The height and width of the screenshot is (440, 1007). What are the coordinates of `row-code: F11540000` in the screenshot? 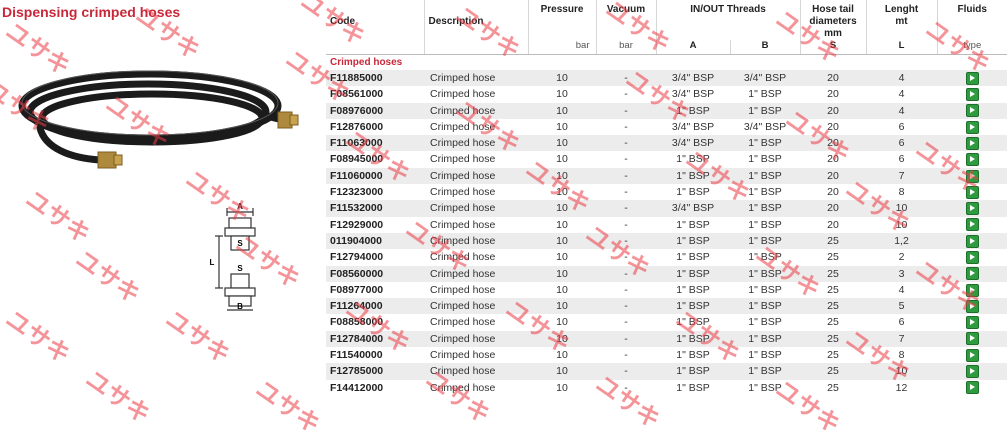 It's located at (375, 355).